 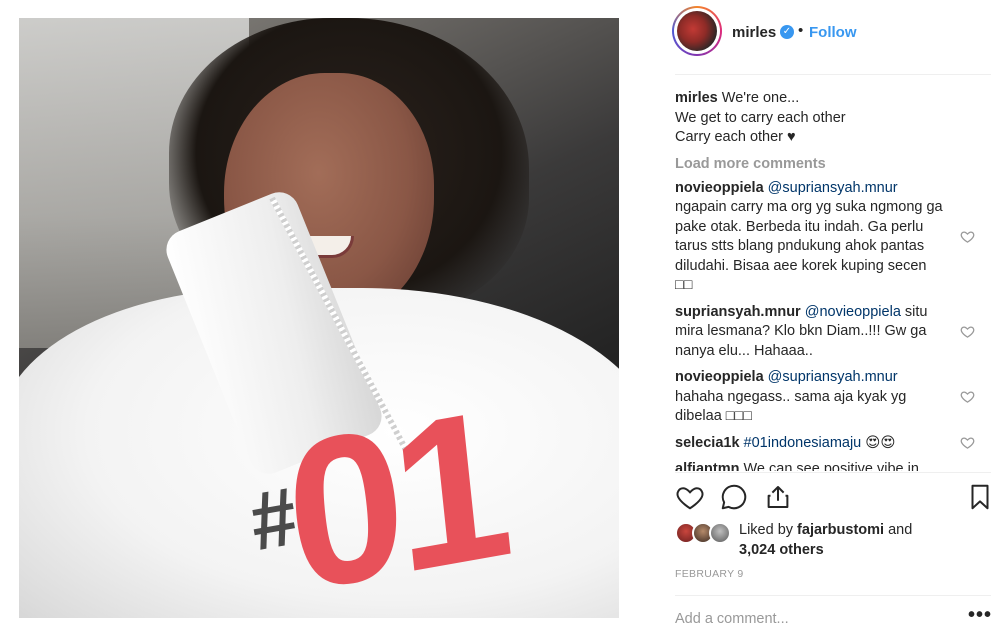 What do you see at coordinates (833, 32) in the screenshot?
I see `follow-button: Follow` at bounding box center [833, 32].